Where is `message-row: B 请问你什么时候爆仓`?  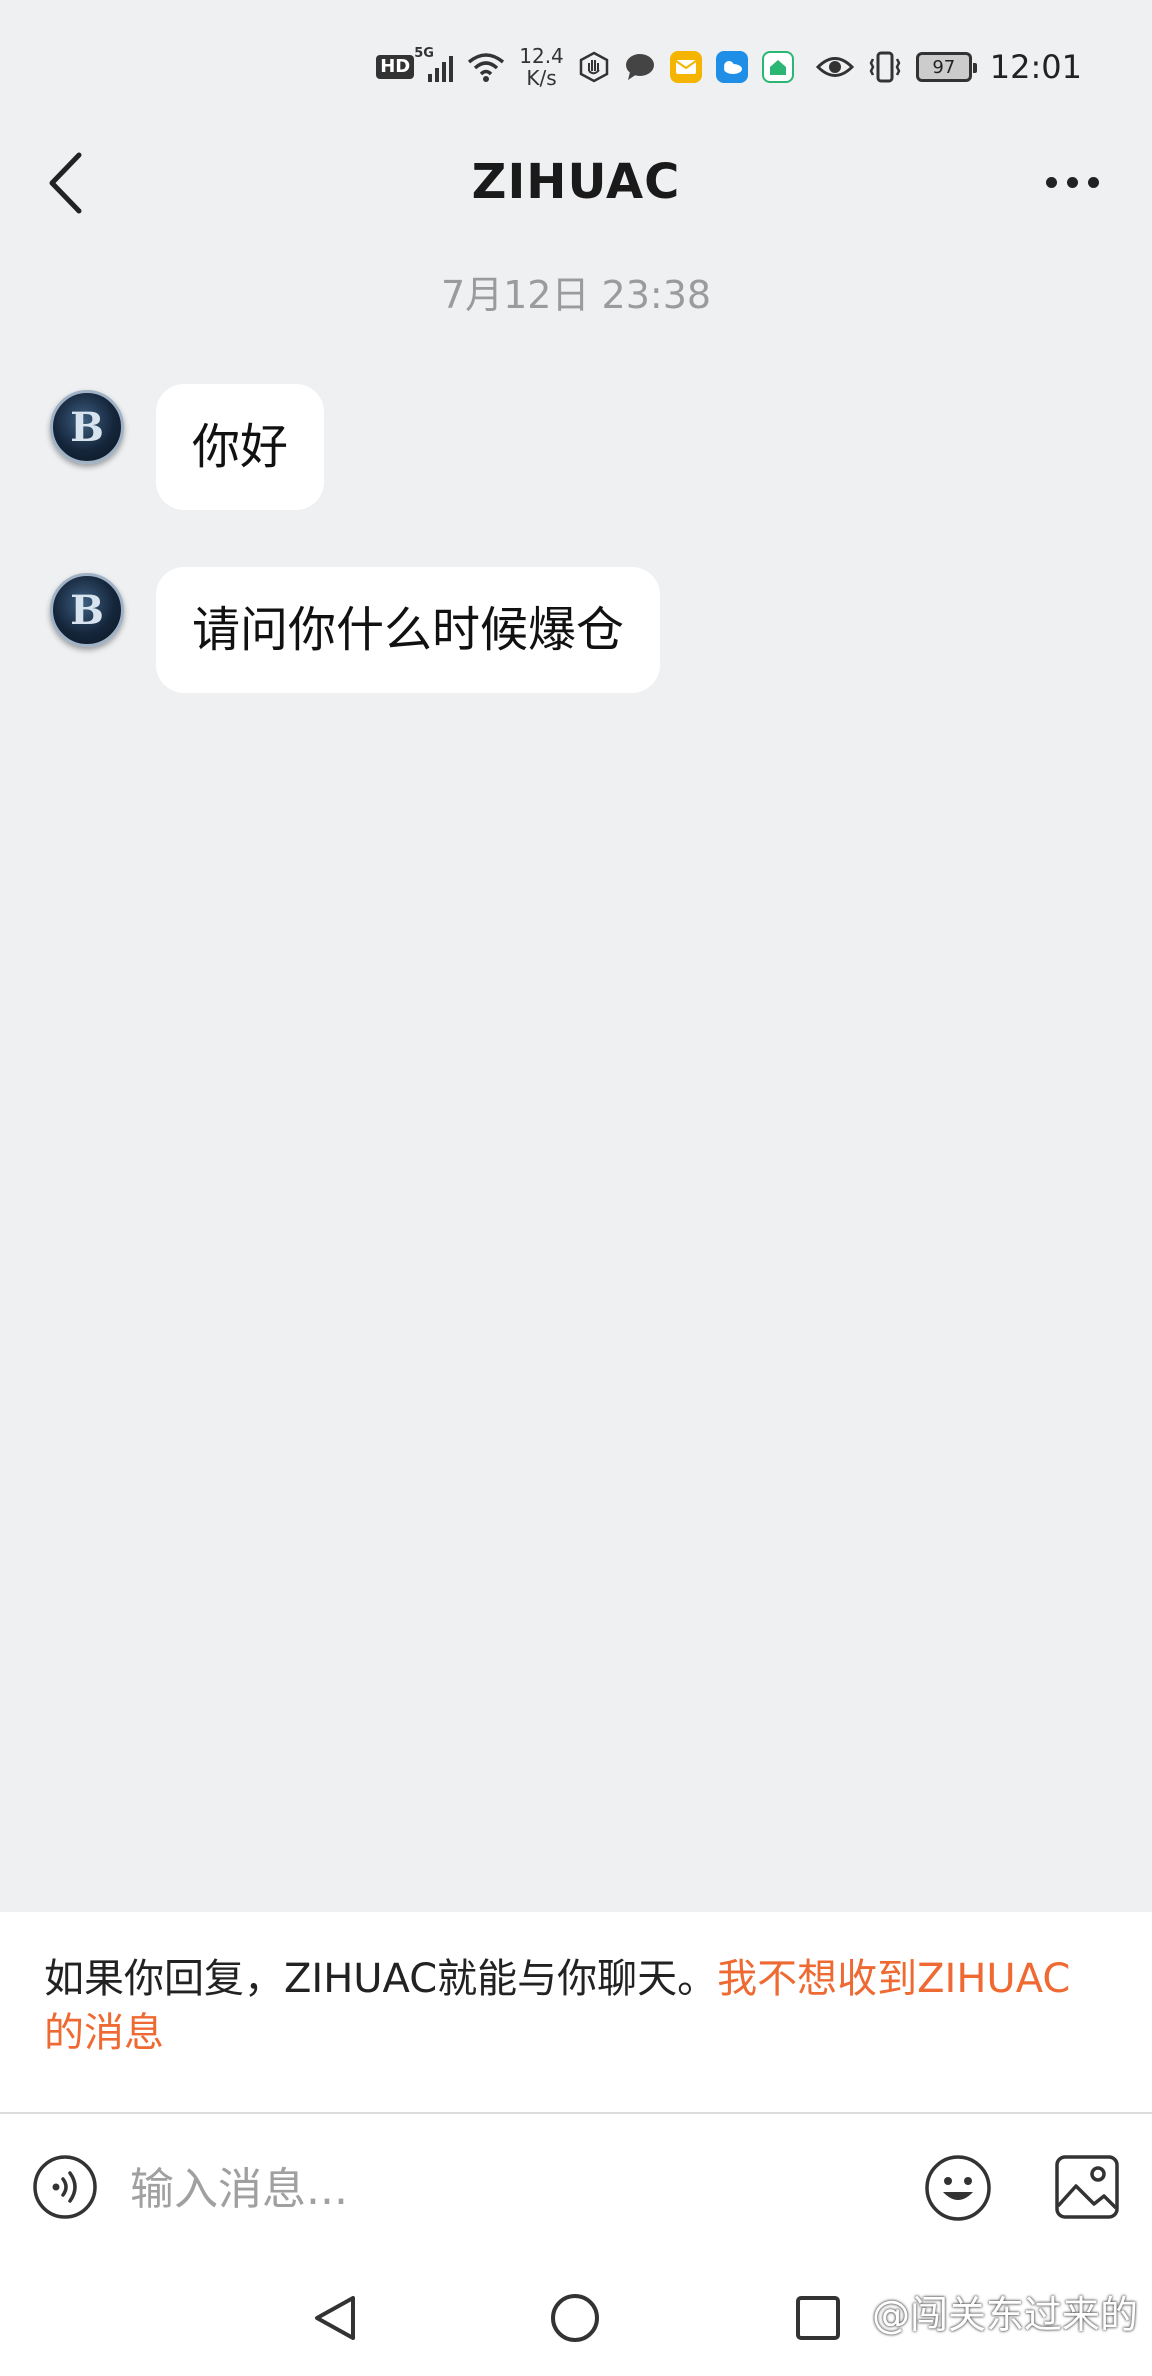
message-row: B 请问你什么时候爆仓 is located at coordinates (355, 630).